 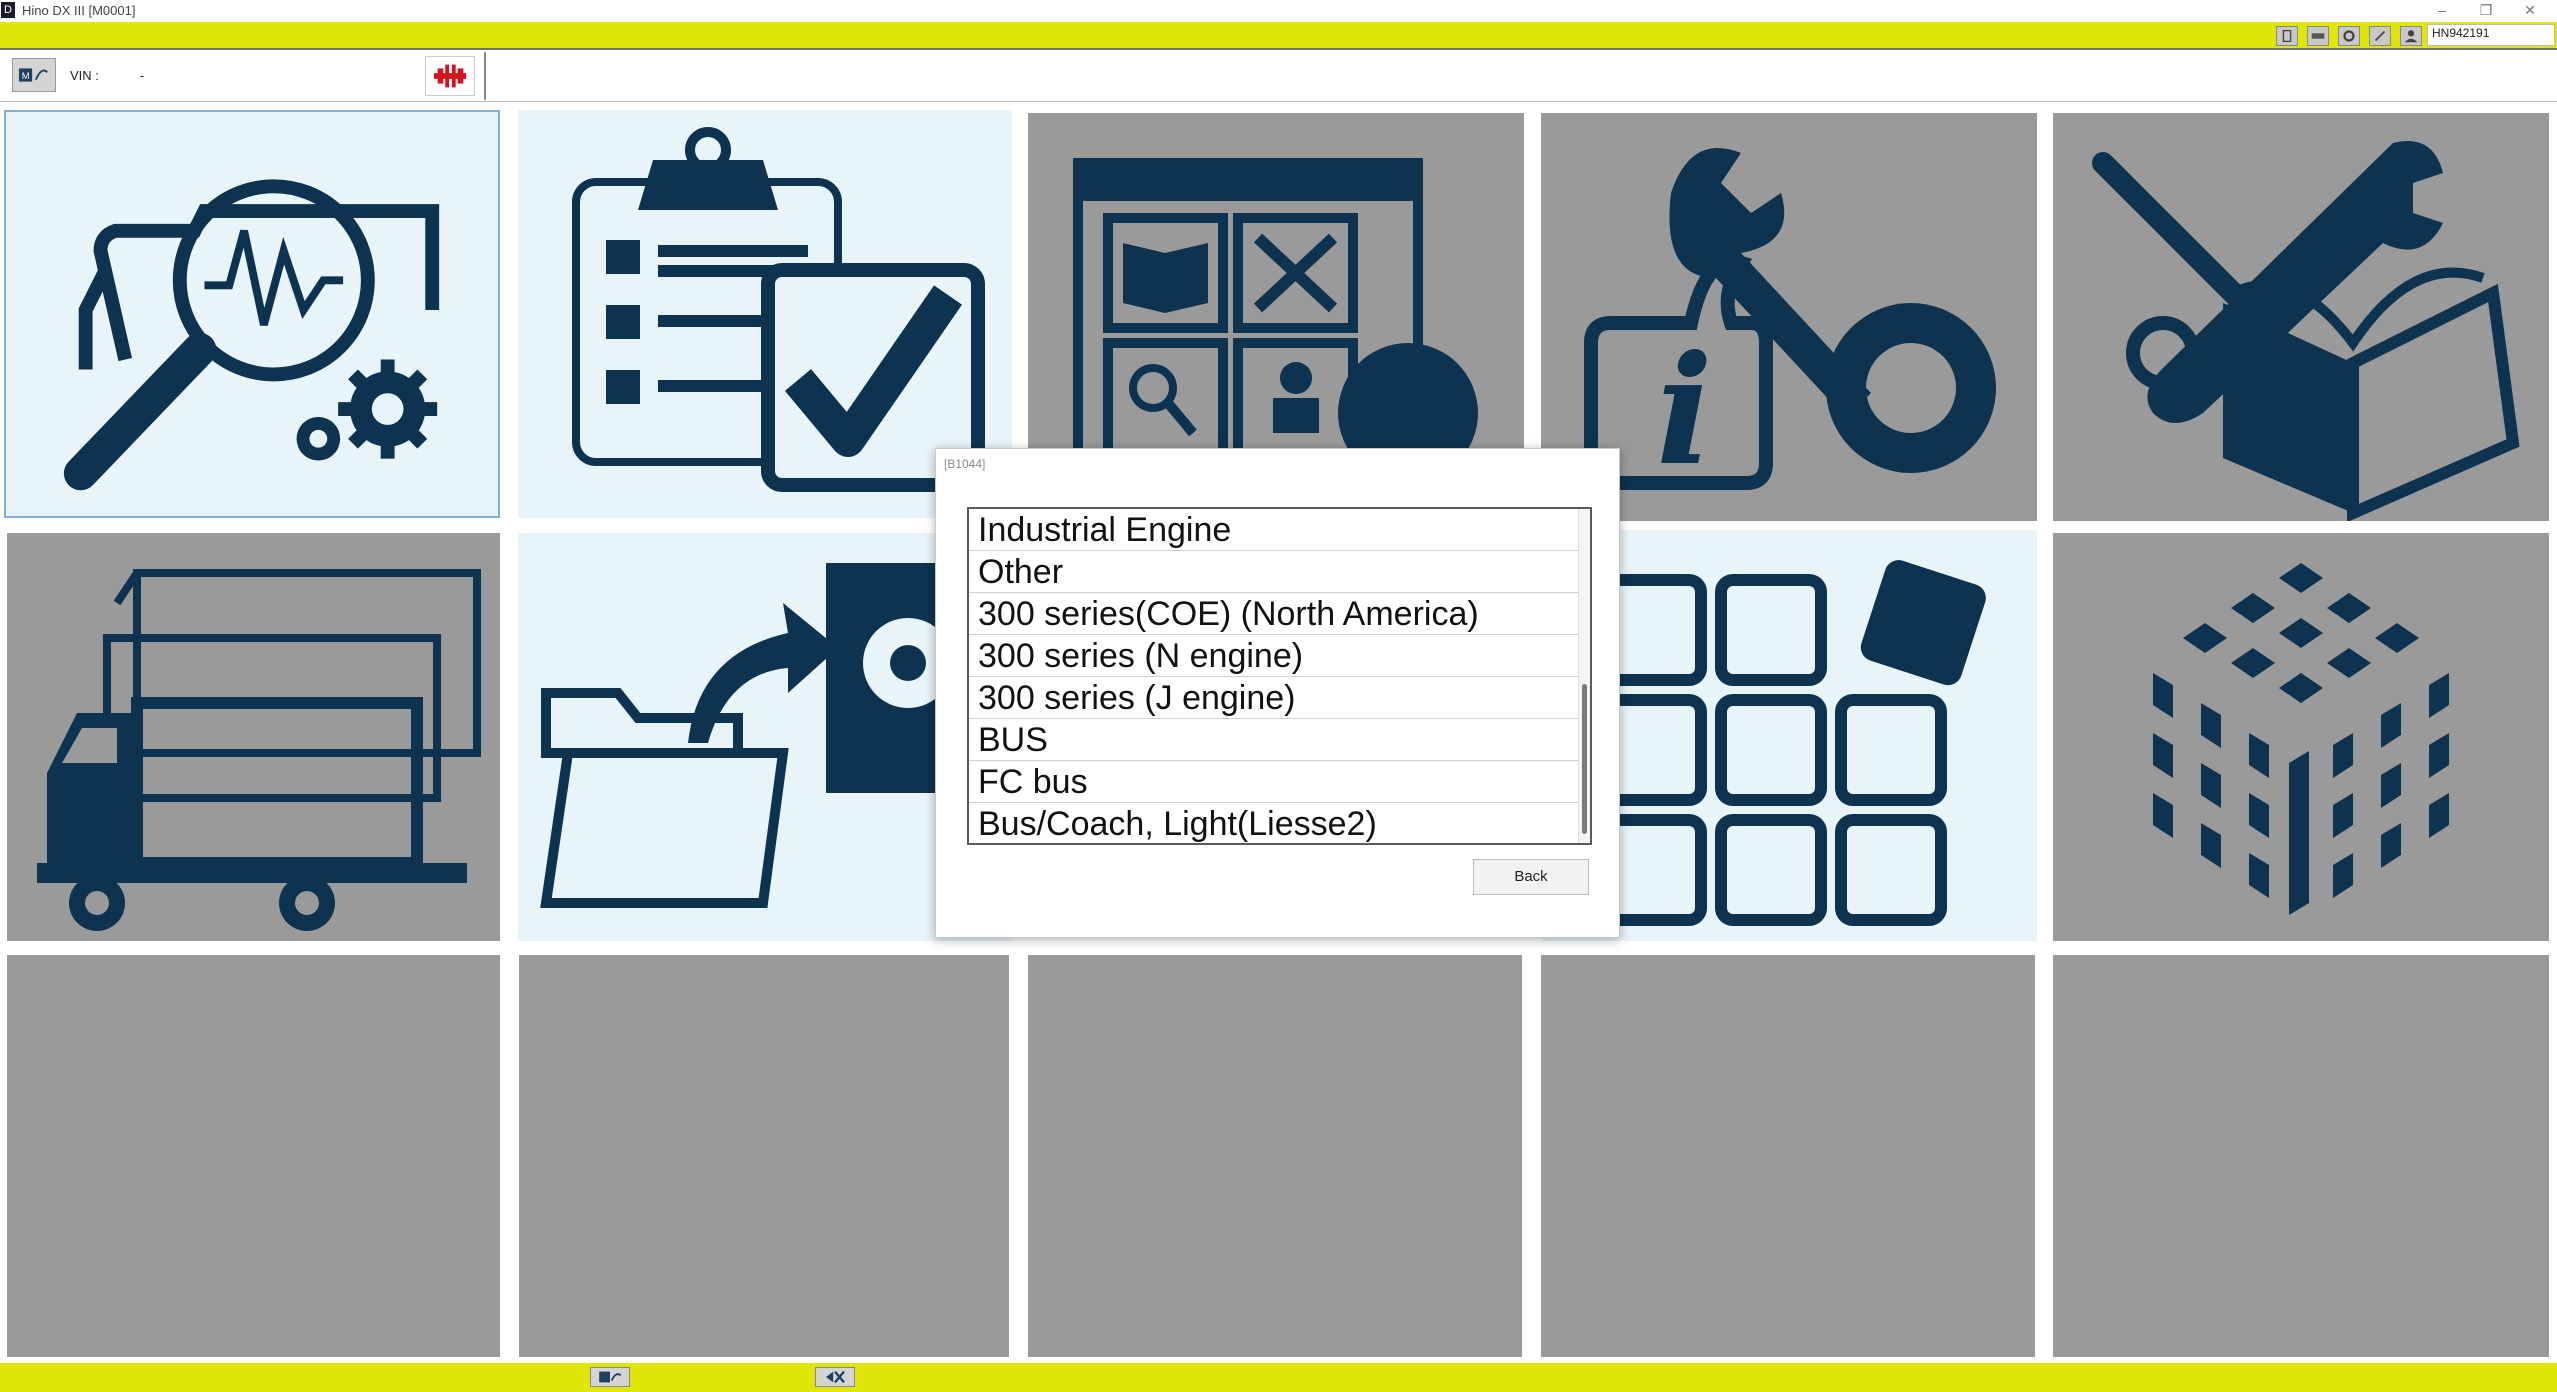 What do you see at coordinates (1273, 823) in the screenshot?
I see `list-item: Bus/Coach, Light(Liesse2)` at bounding box center [1273, 823].